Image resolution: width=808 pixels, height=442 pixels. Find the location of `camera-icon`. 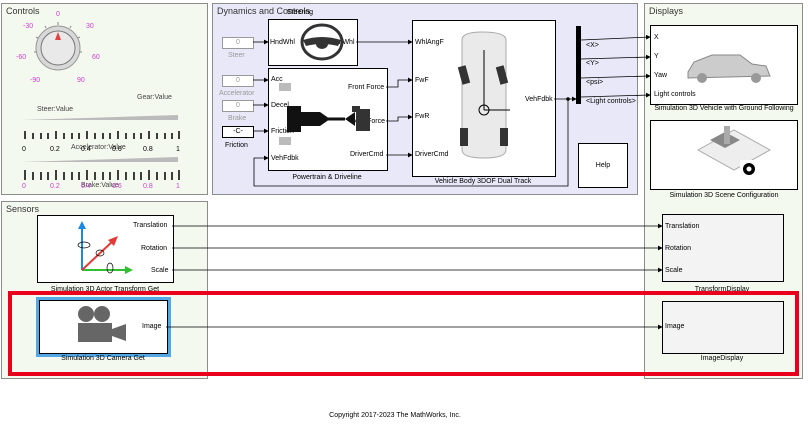

camera-icon is located at coordinates (102, 324).